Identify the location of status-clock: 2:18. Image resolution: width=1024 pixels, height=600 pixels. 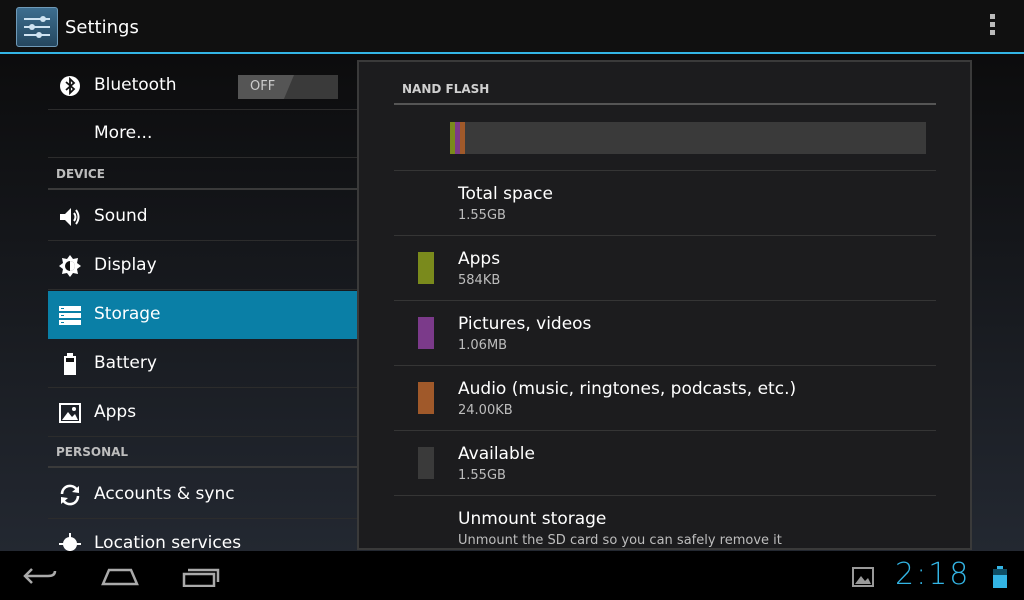
(933, 574).